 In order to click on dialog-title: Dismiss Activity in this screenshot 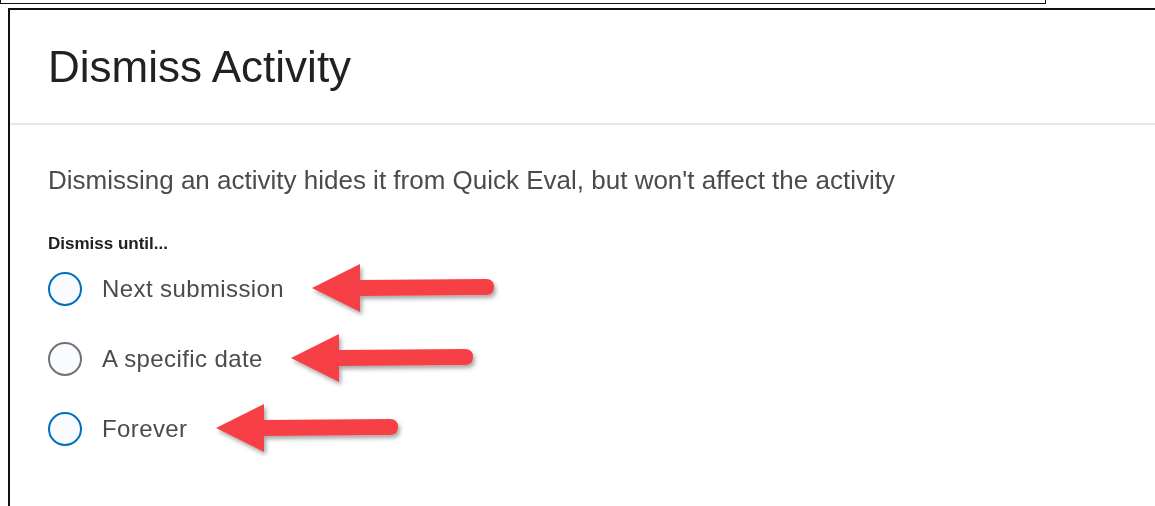, I will do `click(200, 66)`.